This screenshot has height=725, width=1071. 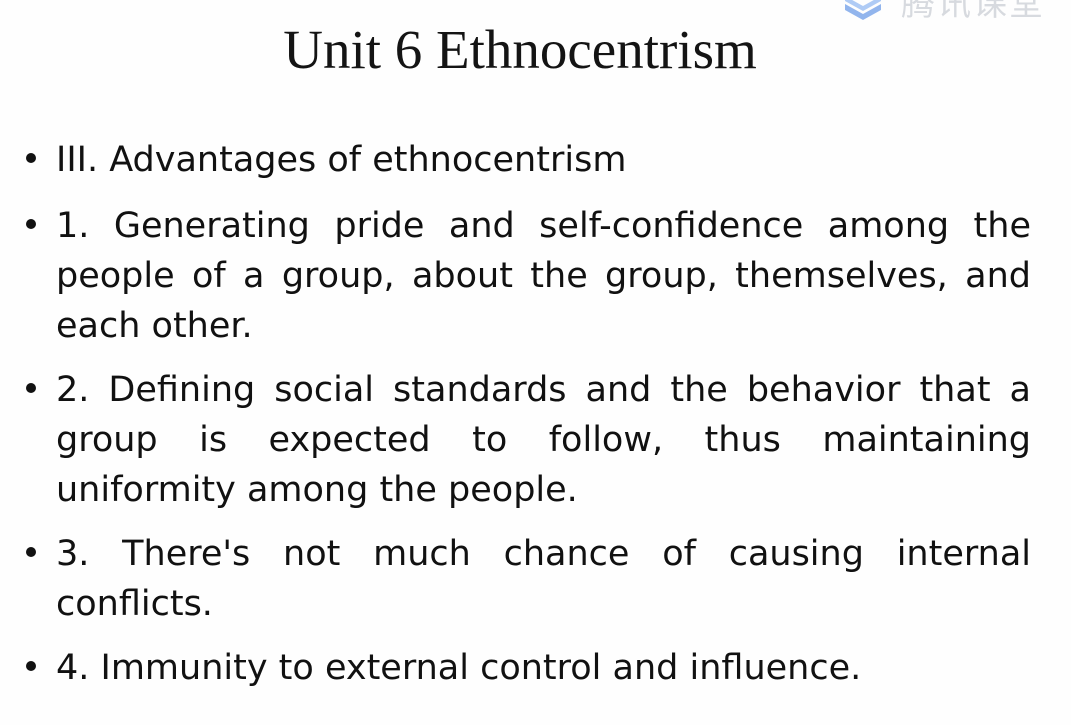 What do you see at coordinates (134, 604) in the screenshot?
I see `bullet-line: conflicts.` at bounding box center [134, 604].